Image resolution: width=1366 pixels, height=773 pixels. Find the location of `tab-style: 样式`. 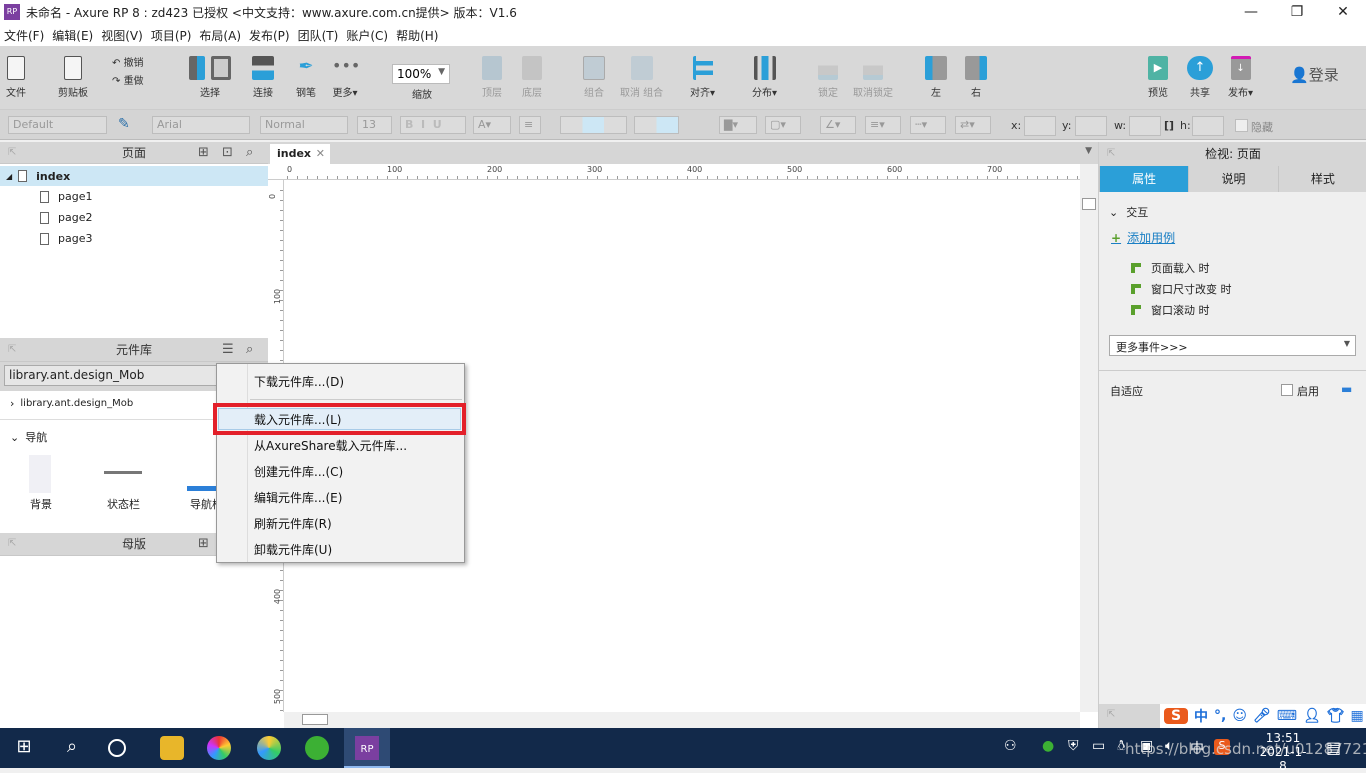

tab-style: 样式 is located at coordinates (1321, 179).